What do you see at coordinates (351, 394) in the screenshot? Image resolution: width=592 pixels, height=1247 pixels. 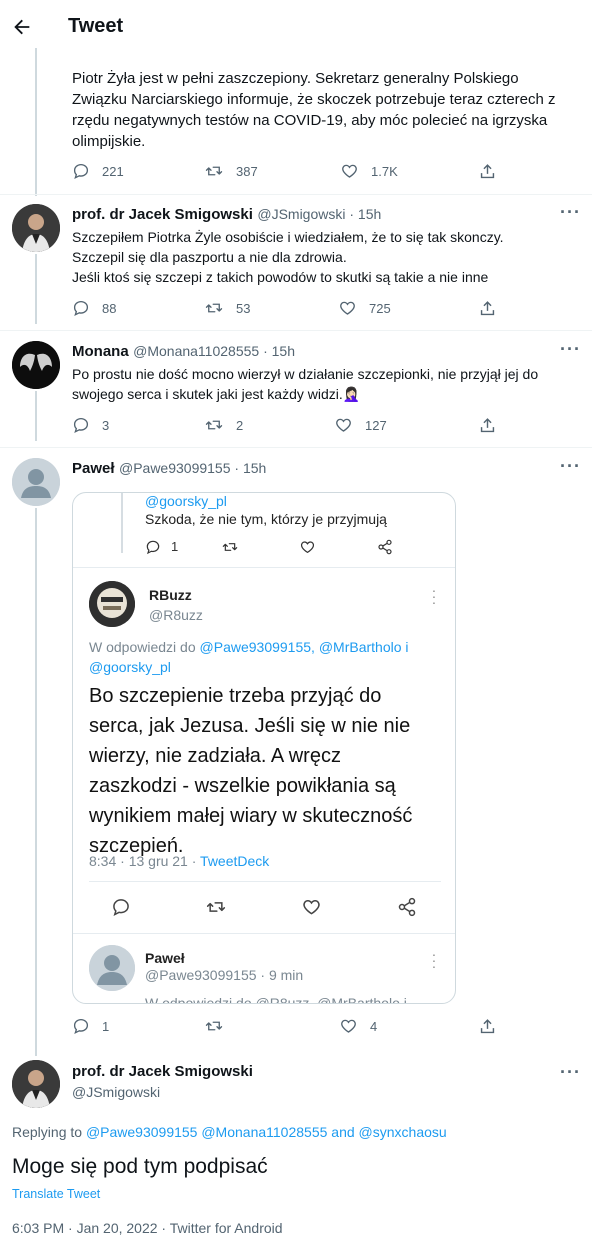 I see `facepalm-emoji: 🤦🏻‍♀️` at bounding box center [351, 394].